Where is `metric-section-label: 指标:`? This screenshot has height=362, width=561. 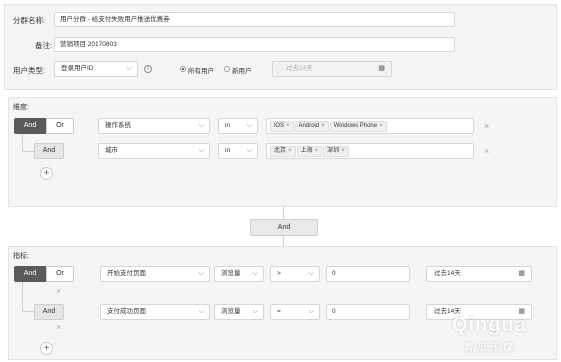 metric-section-label: 指标: is located at coordinates (21, 256).